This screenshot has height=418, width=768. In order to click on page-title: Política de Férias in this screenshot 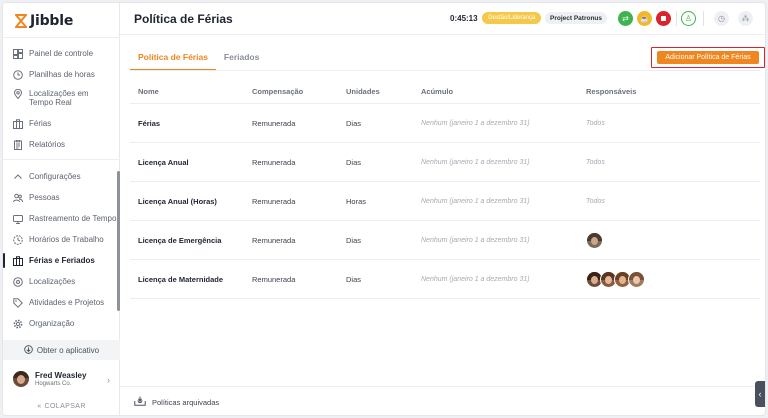, I will do `click(183, 19)`.